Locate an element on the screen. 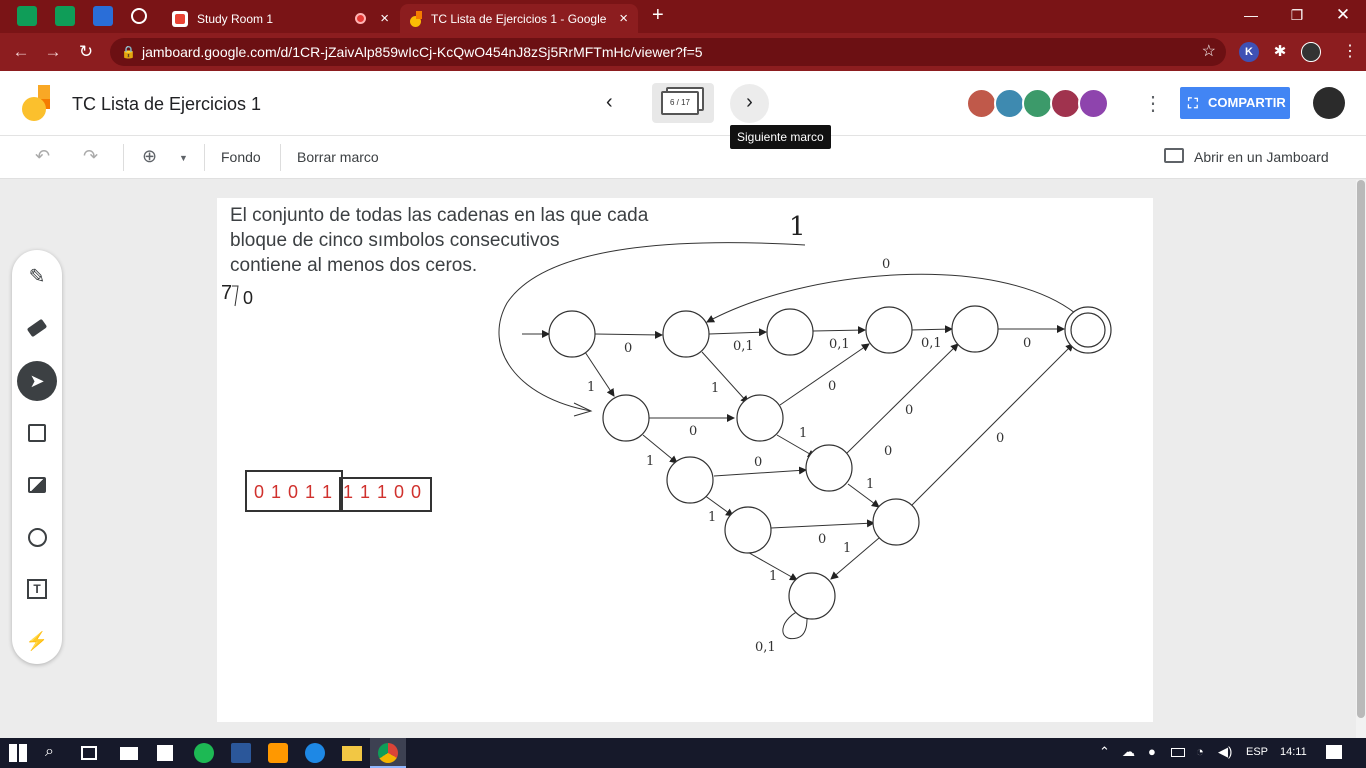 The image size is (1366, 768). image-tool-icon is located at coordinates (37, 485).